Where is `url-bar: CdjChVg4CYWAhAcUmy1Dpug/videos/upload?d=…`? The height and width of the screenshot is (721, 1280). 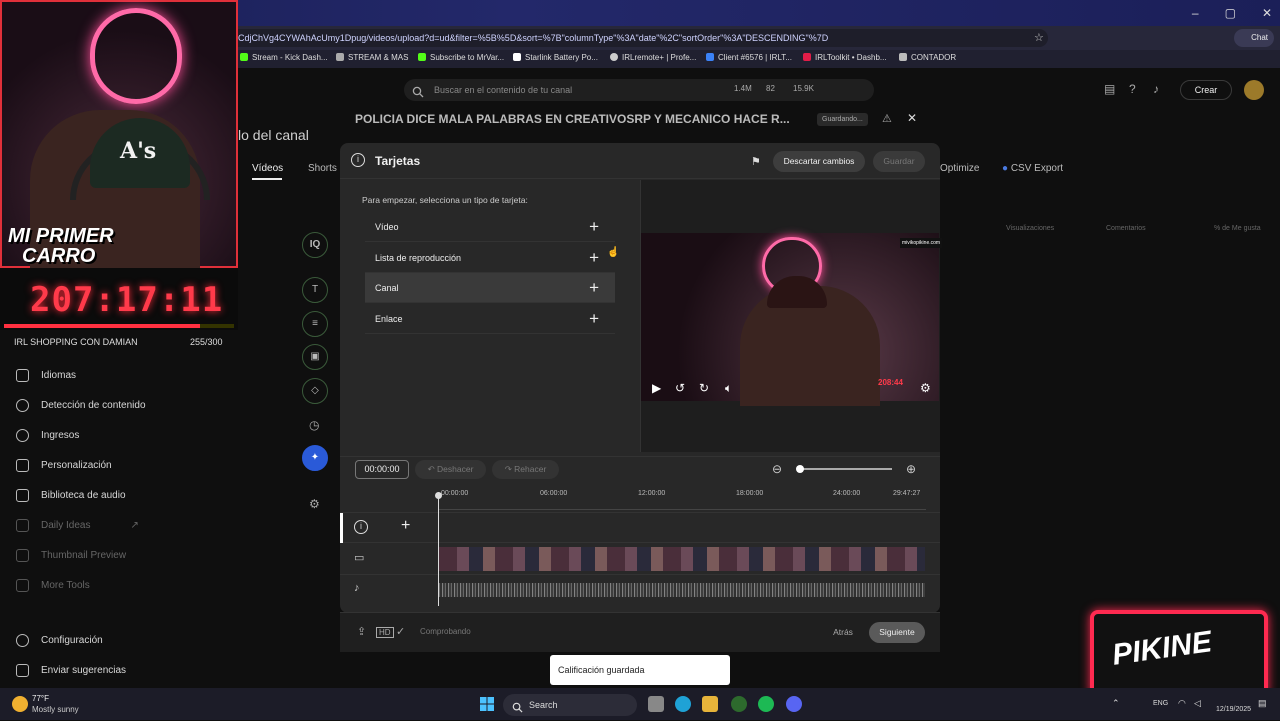
url-bar: CdjChVg4CYWAhAcUmy1Dpug/videos/upload?d=… is located at coordinates (639, 38).